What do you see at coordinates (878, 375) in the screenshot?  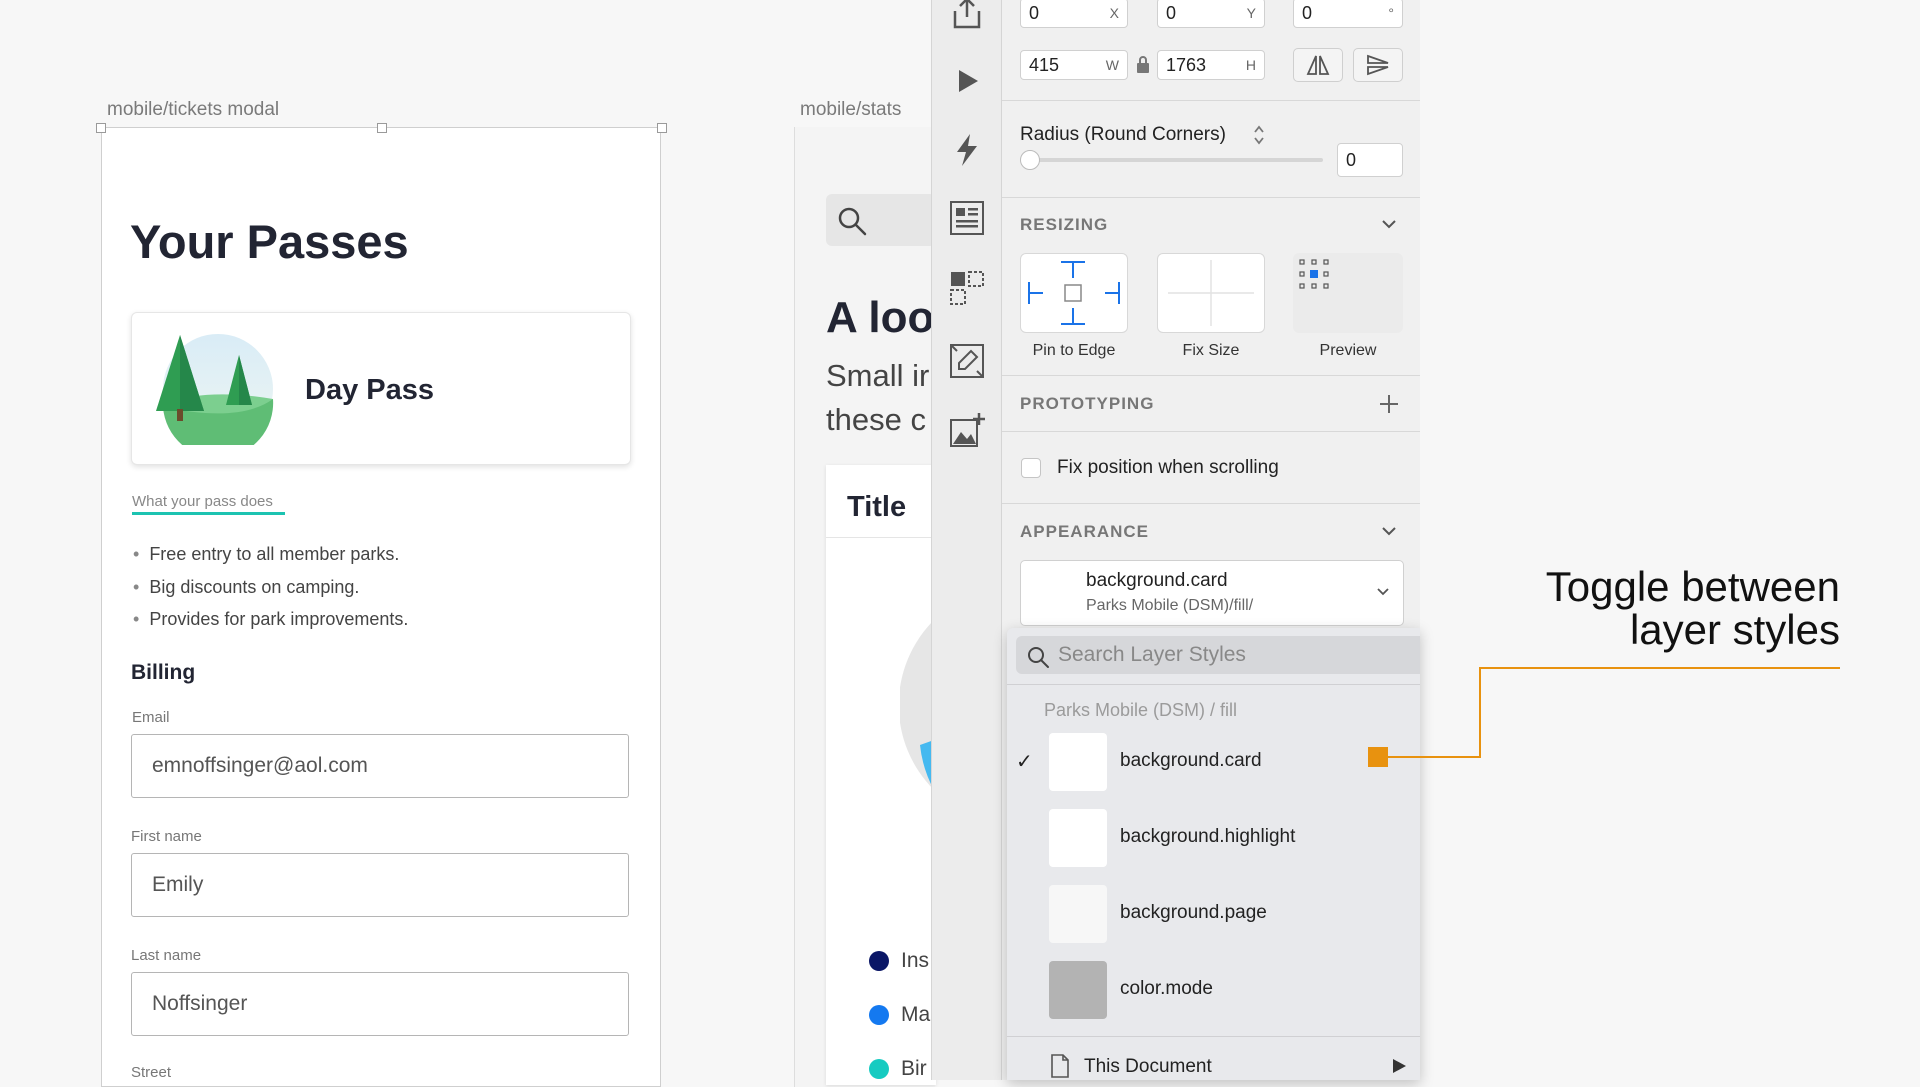 I see `stats-body-line: Small ir` at bounding box center [878, 375].